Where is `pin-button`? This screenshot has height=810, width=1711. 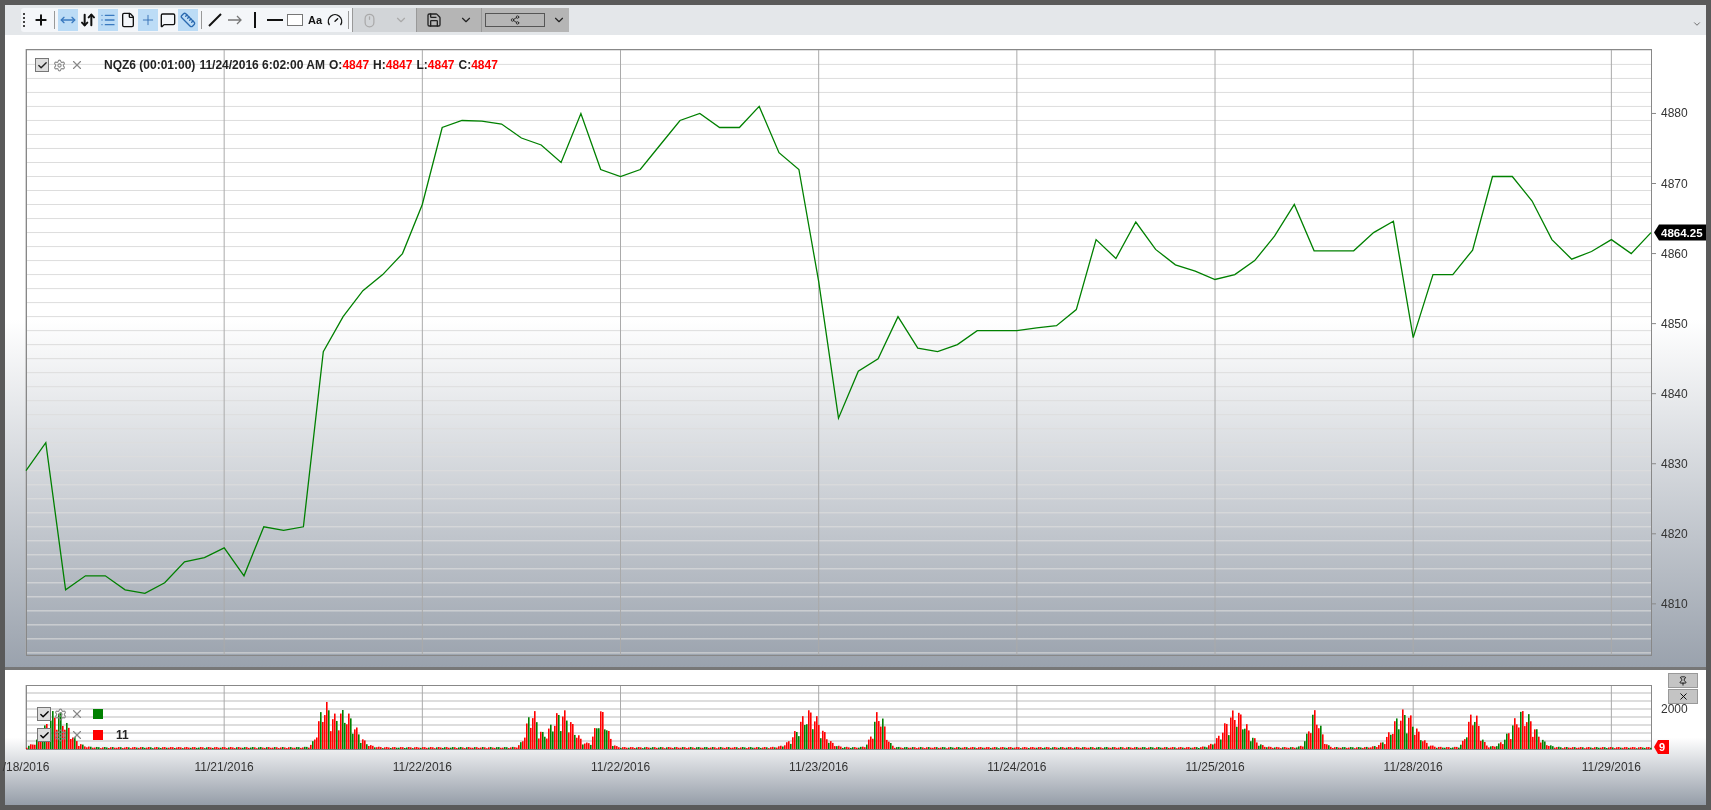 pin-button is located at coordinates (1683, 680).